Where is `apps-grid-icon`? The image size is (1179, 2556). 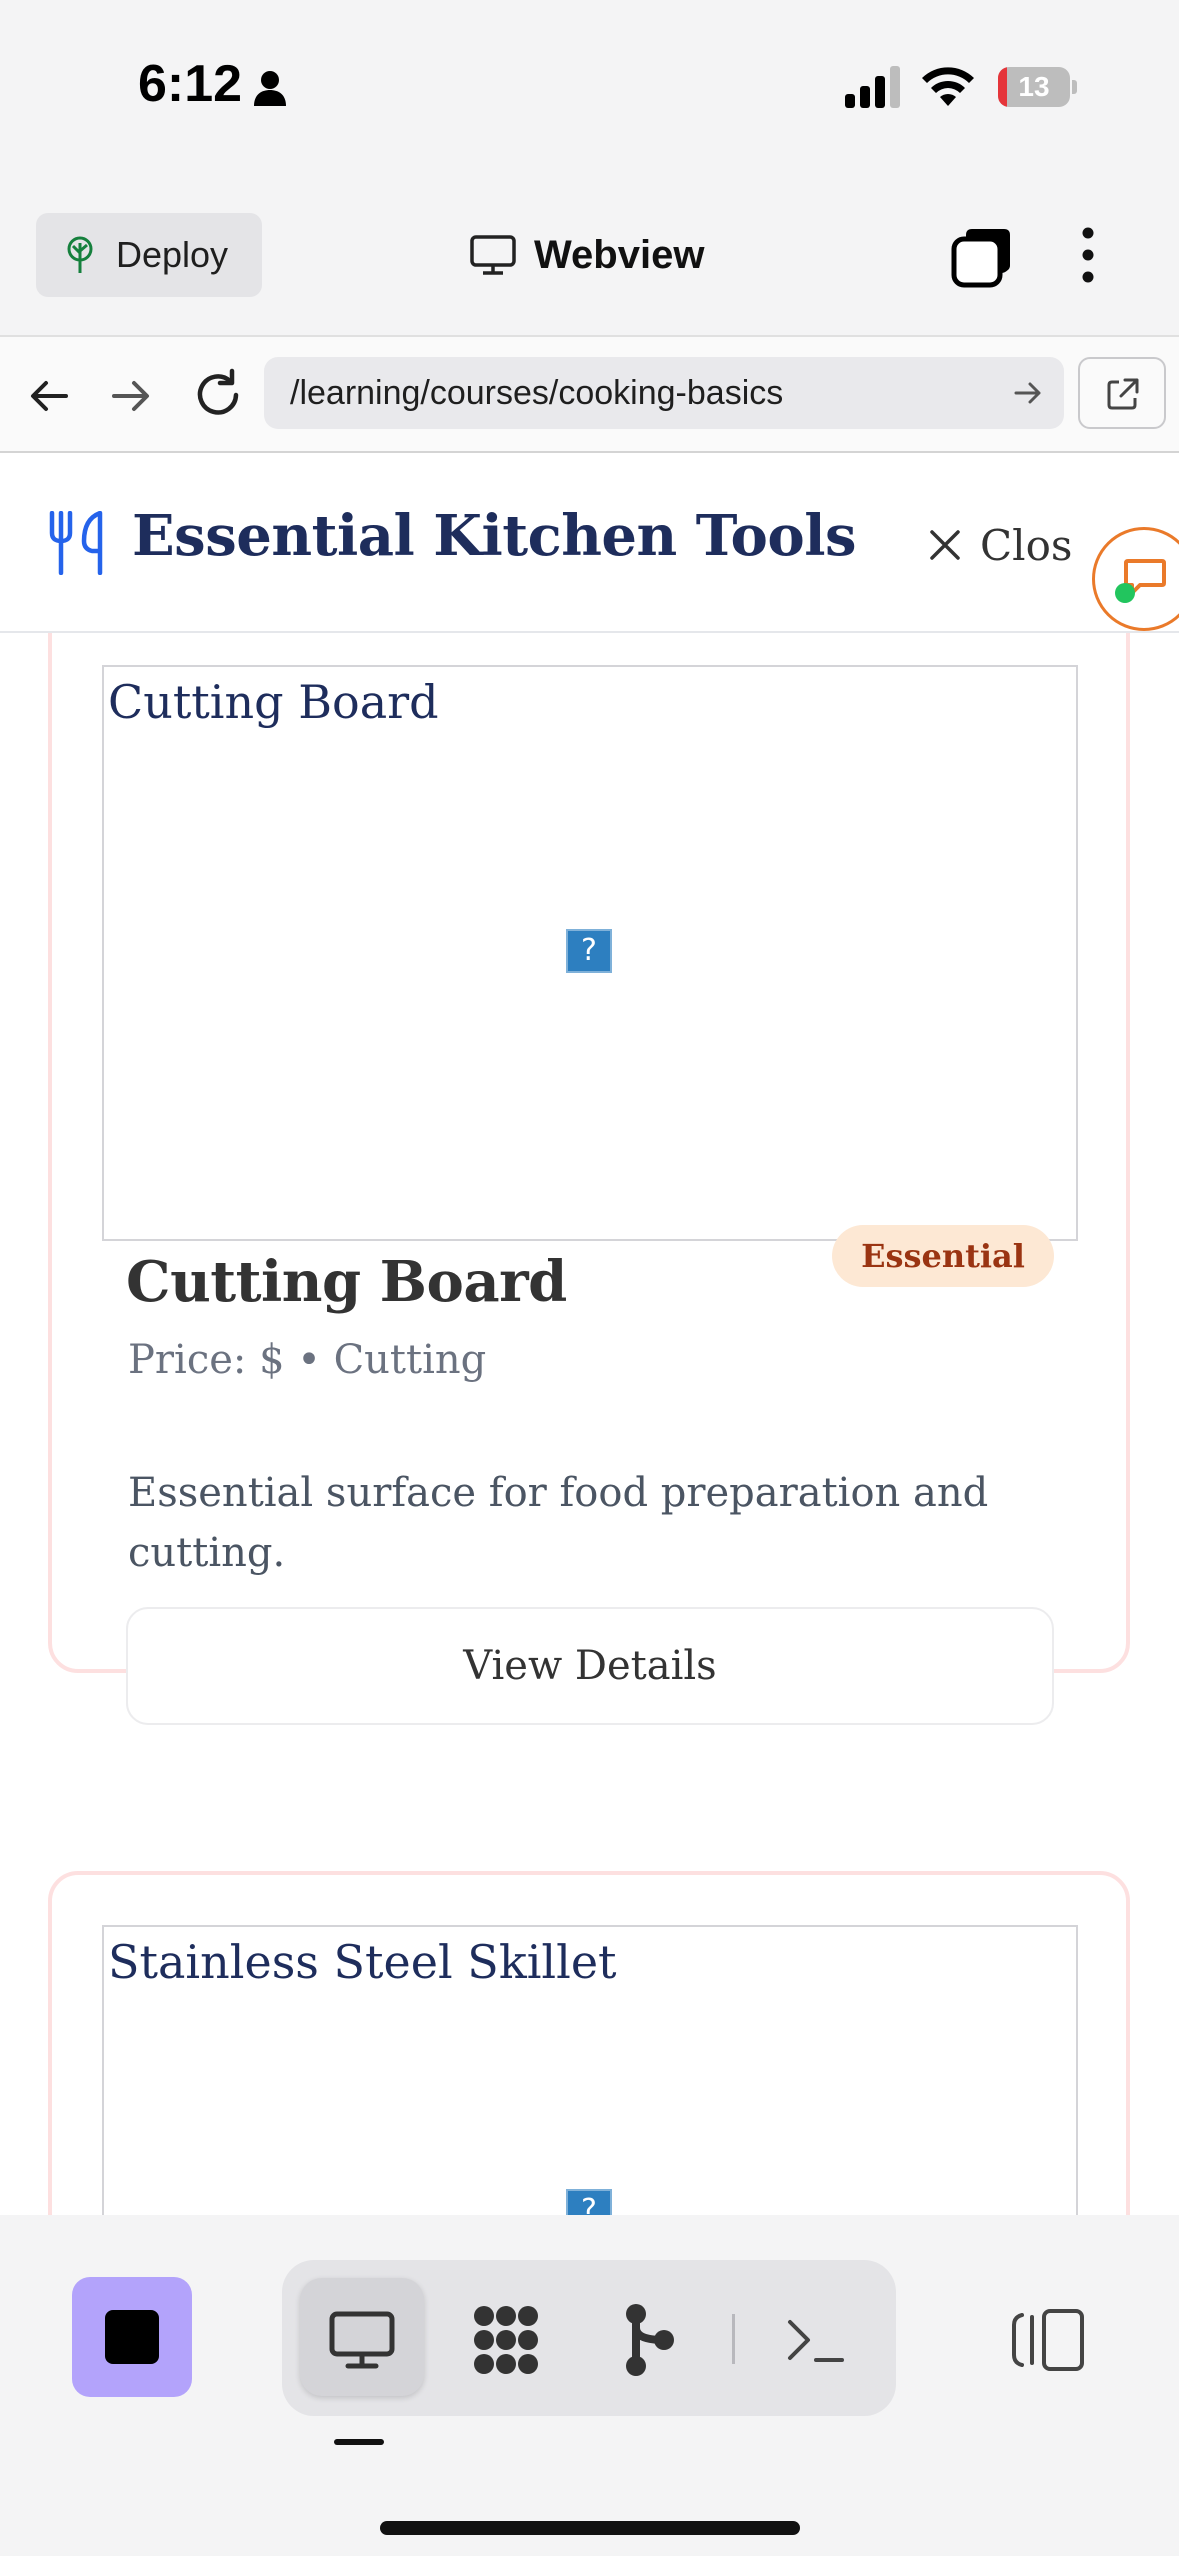
apps-grid-icon is located at coordinates (506, 2340).